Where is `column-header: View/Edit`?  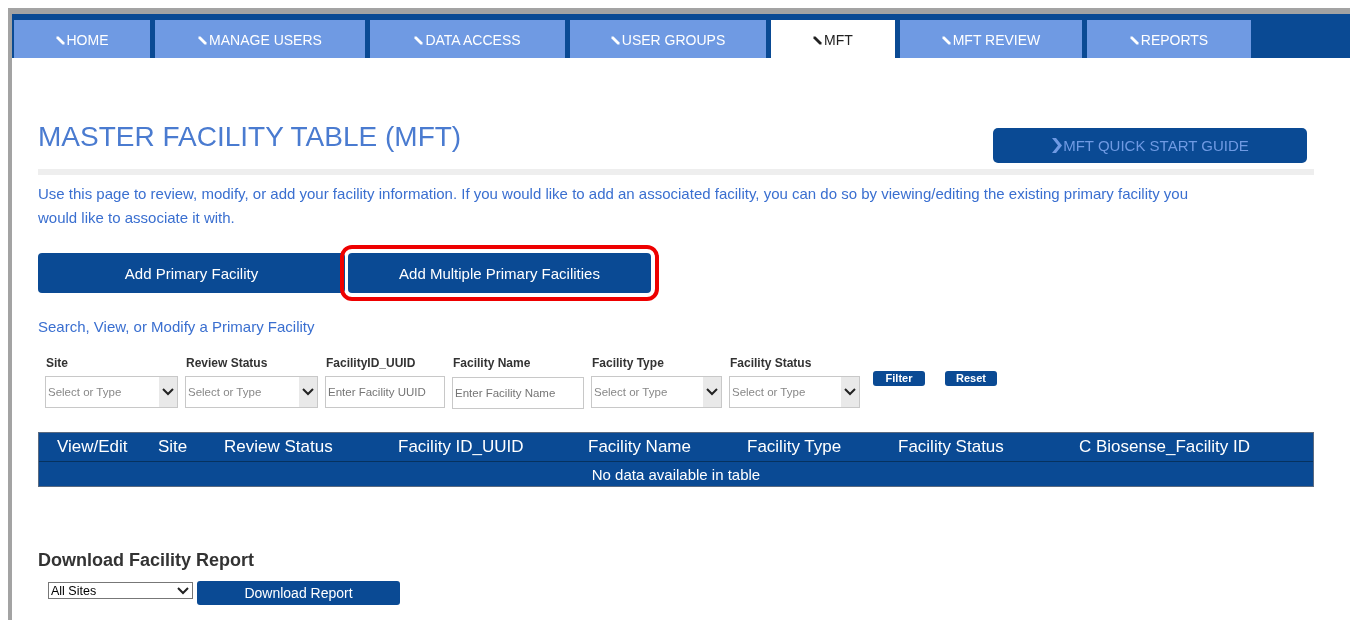
column-header: View/Edit is located at coordinates (93, 447).